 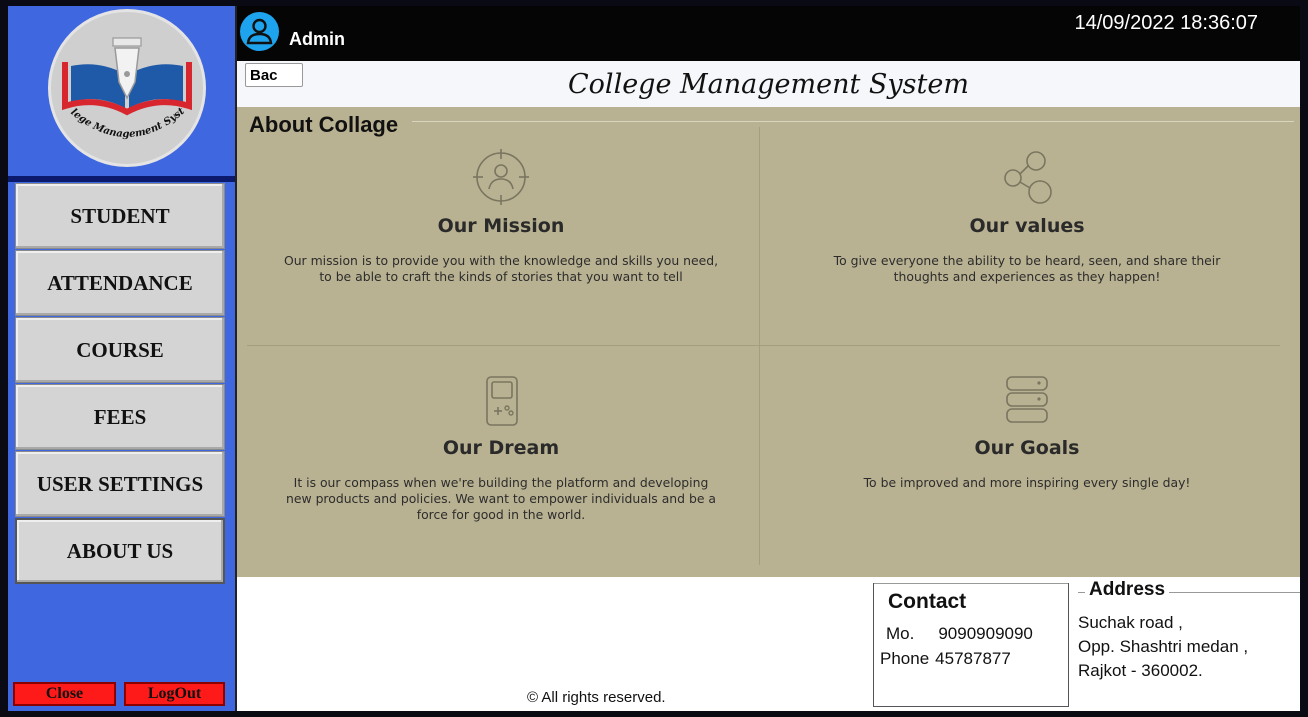 I want to click on close-button: Close, so click(x=64, y=694).